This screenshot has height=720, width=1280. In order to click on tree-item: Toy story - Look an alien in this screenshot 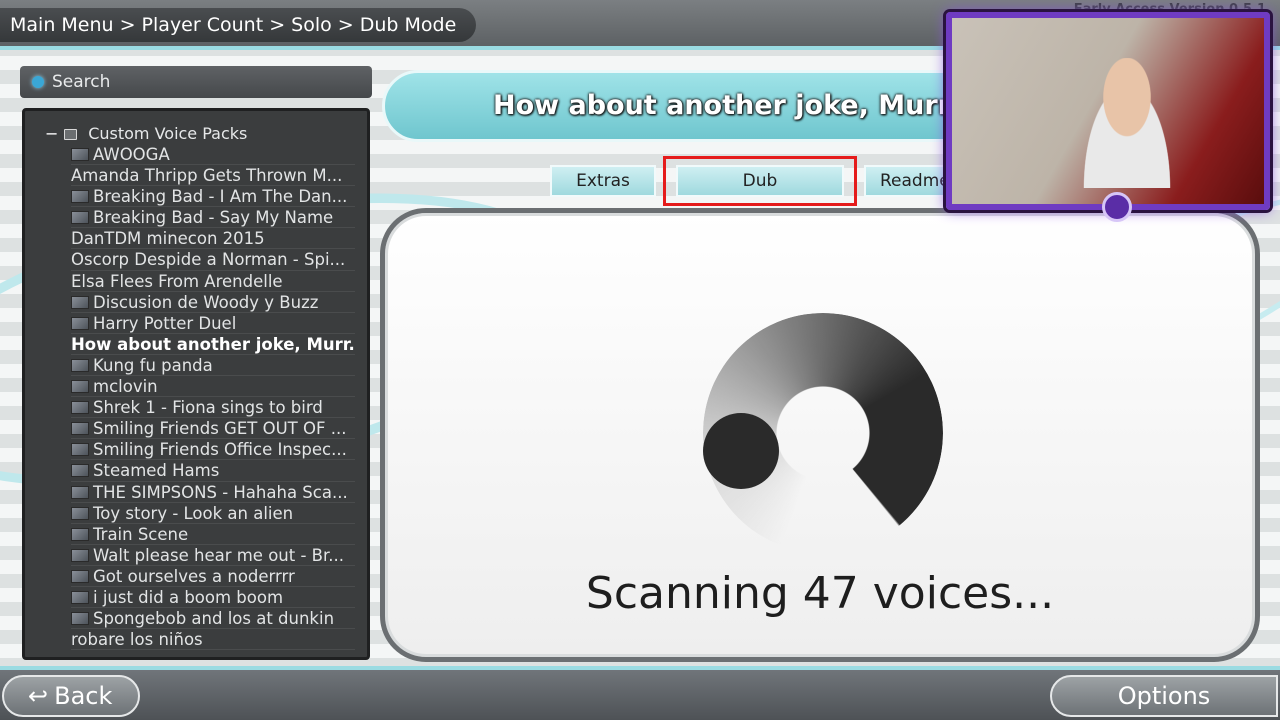, I will do `click(213, 513)`.